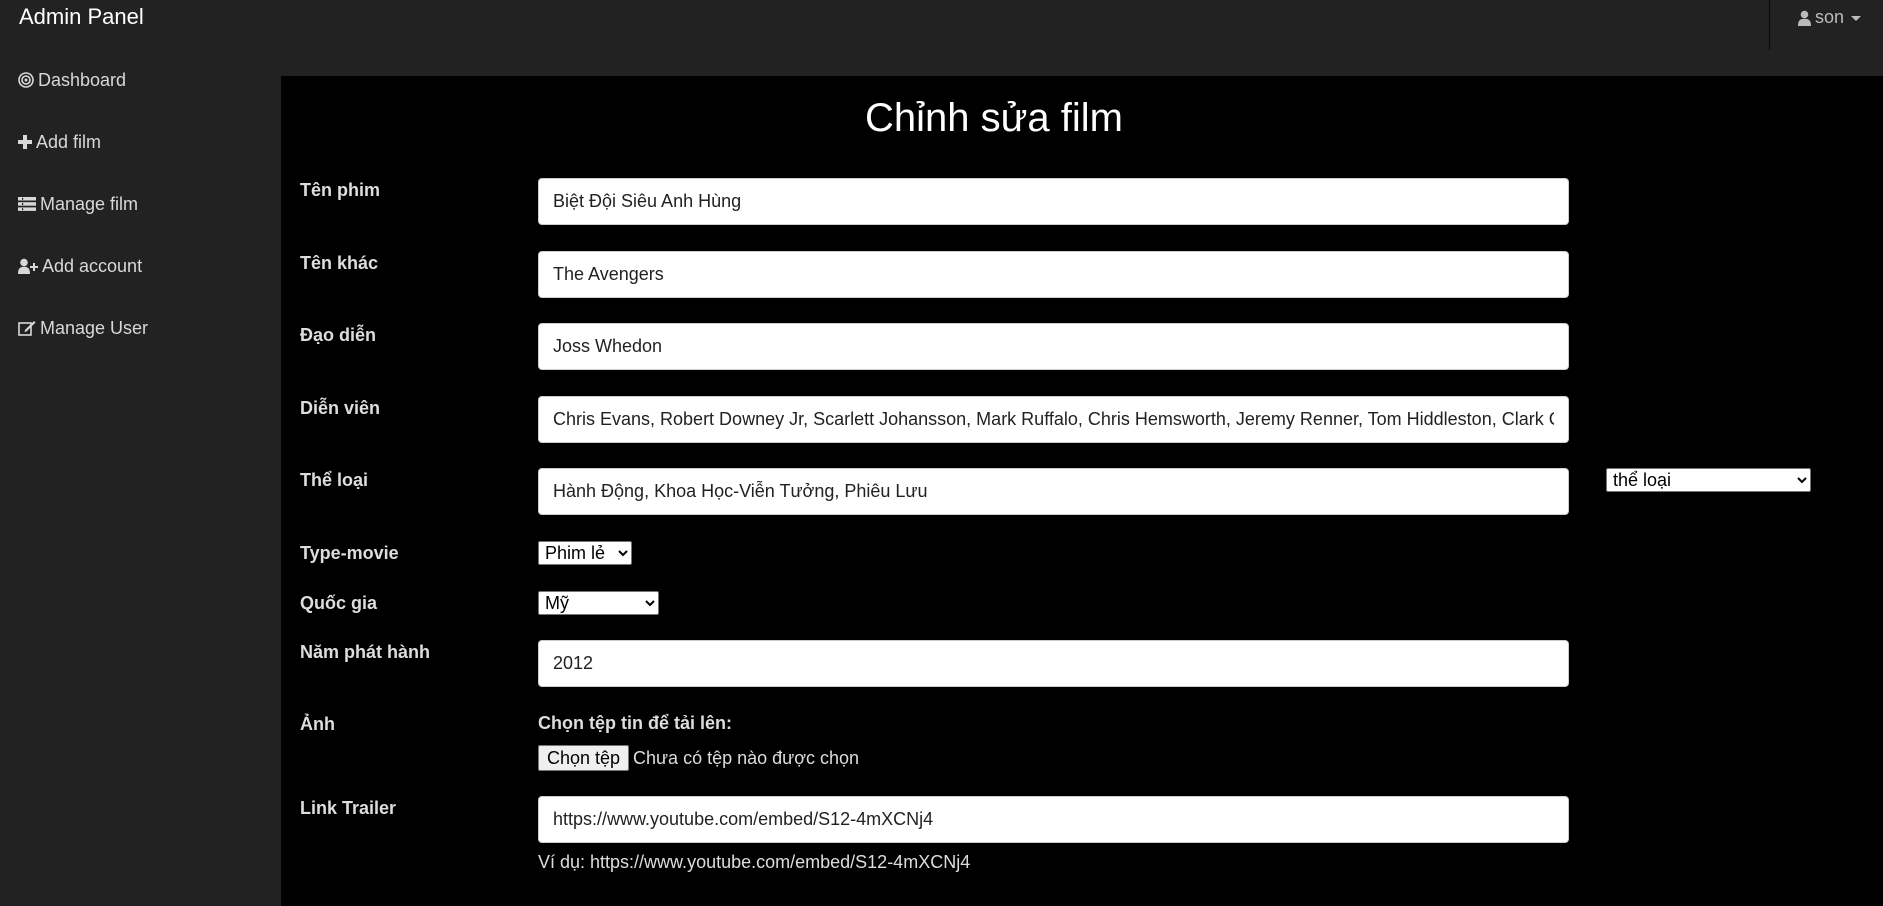 The image size is (1883, 906). Describe the element at coordinates (635, 723) in the screenshot. I see `file-upload-title: Chọn tệp tin để tải lên:` at that location.